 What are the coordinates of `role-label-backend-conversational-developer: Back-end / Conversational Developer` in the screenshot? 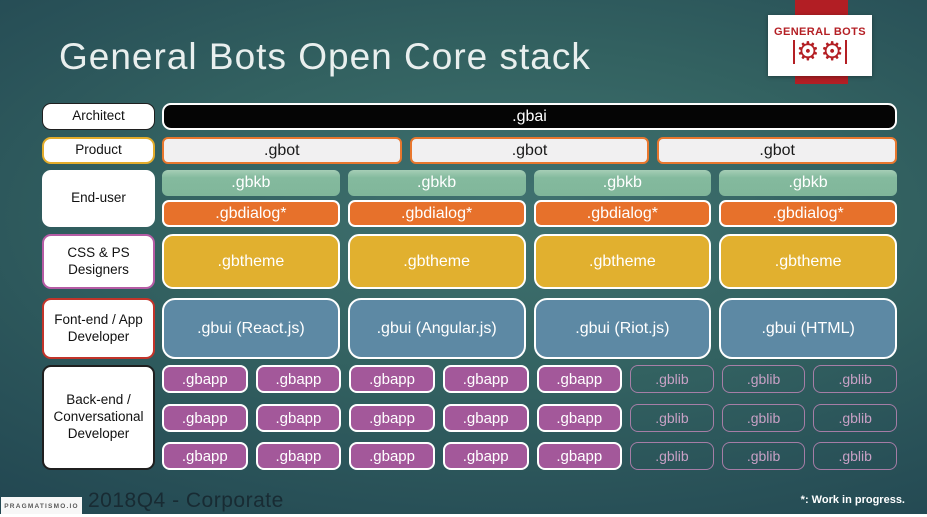 It's located at (98, 417).